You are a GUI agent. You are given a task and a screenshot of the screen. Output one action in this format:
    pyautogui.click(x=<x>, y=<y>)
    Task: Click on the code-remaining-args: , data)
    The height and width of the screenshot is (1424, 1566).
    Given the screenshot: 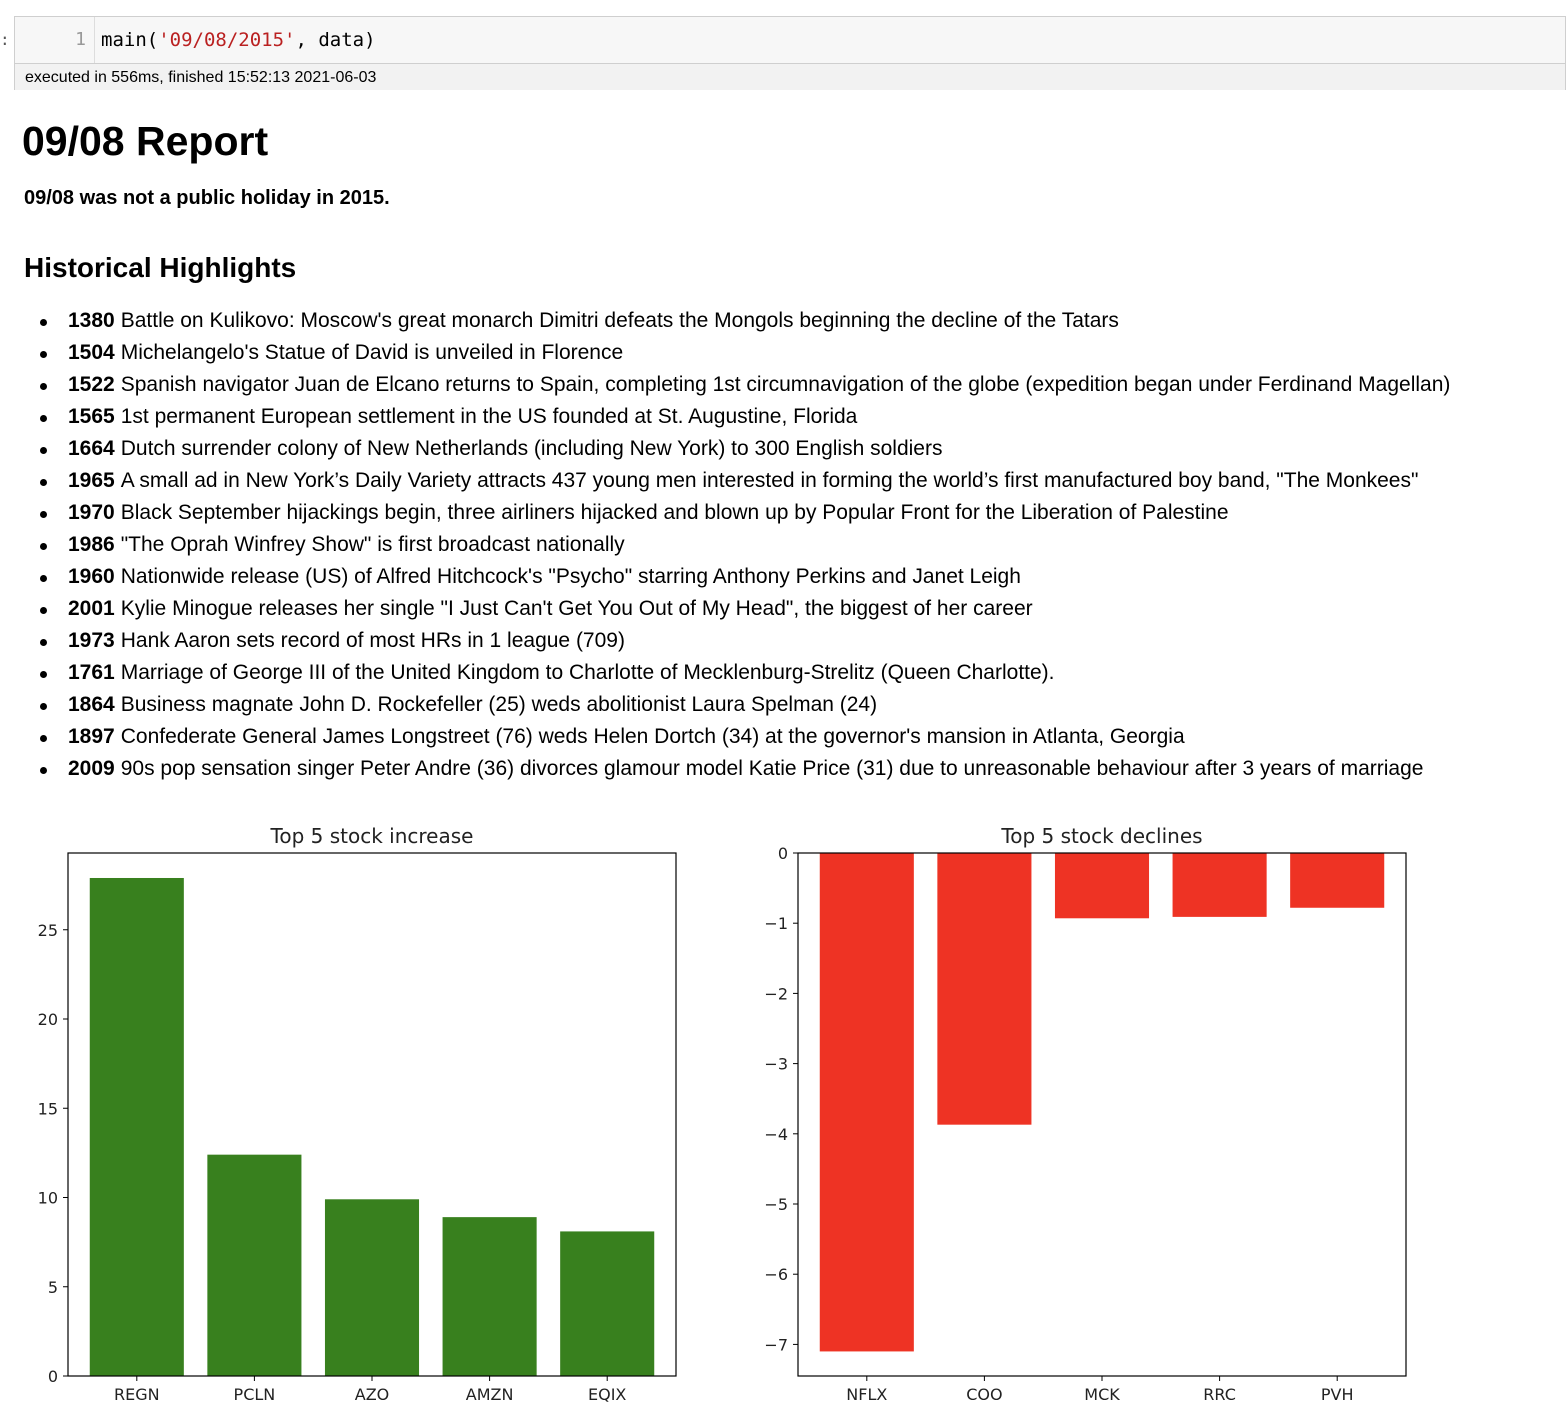 What is the action you would take?
    pyautogui.click(x=335, y=40)
    